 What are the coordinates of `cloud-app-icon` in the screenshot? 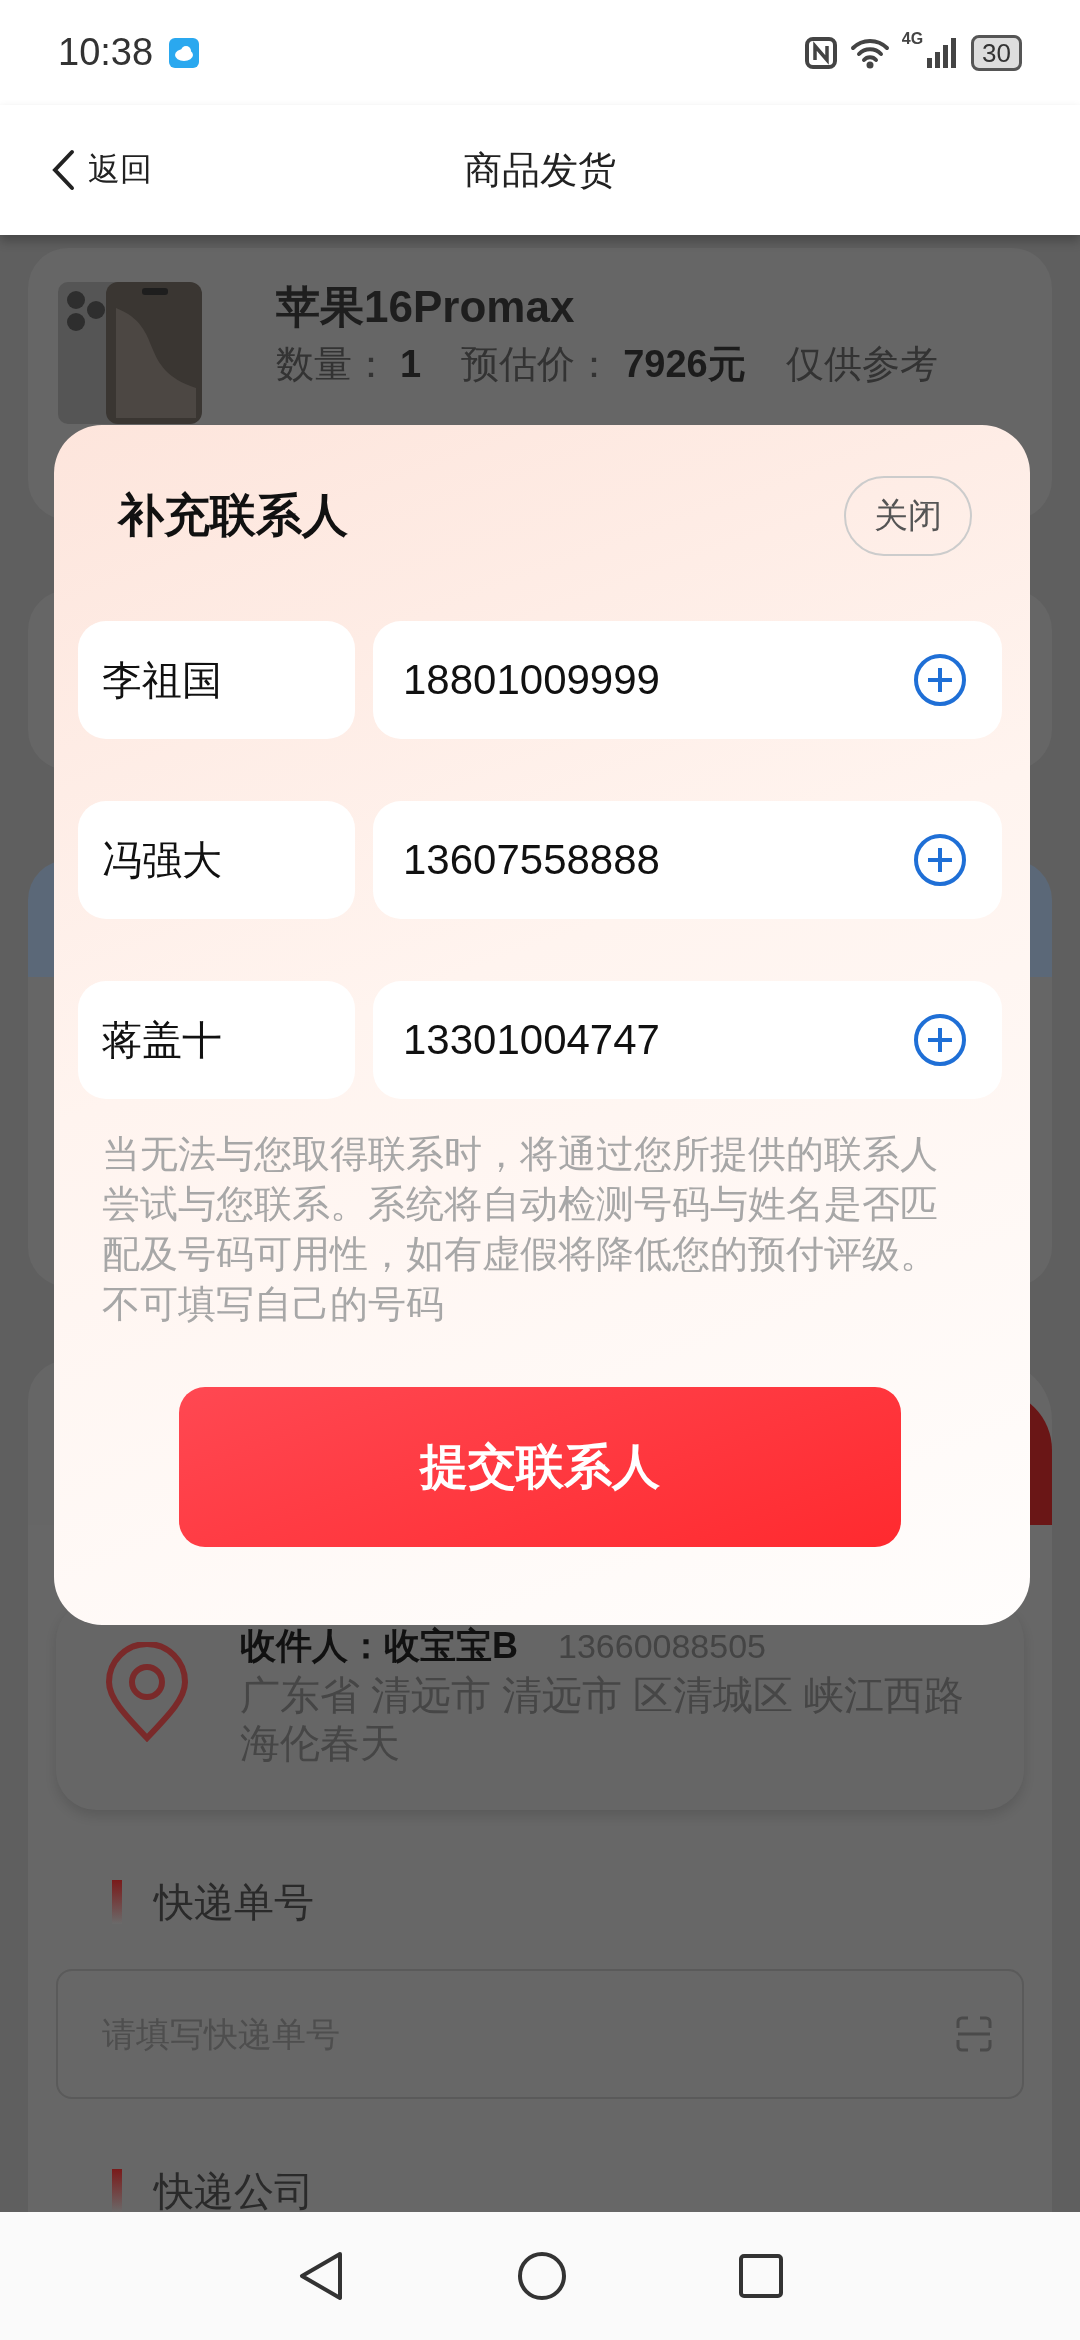 It's located at (184, 52).